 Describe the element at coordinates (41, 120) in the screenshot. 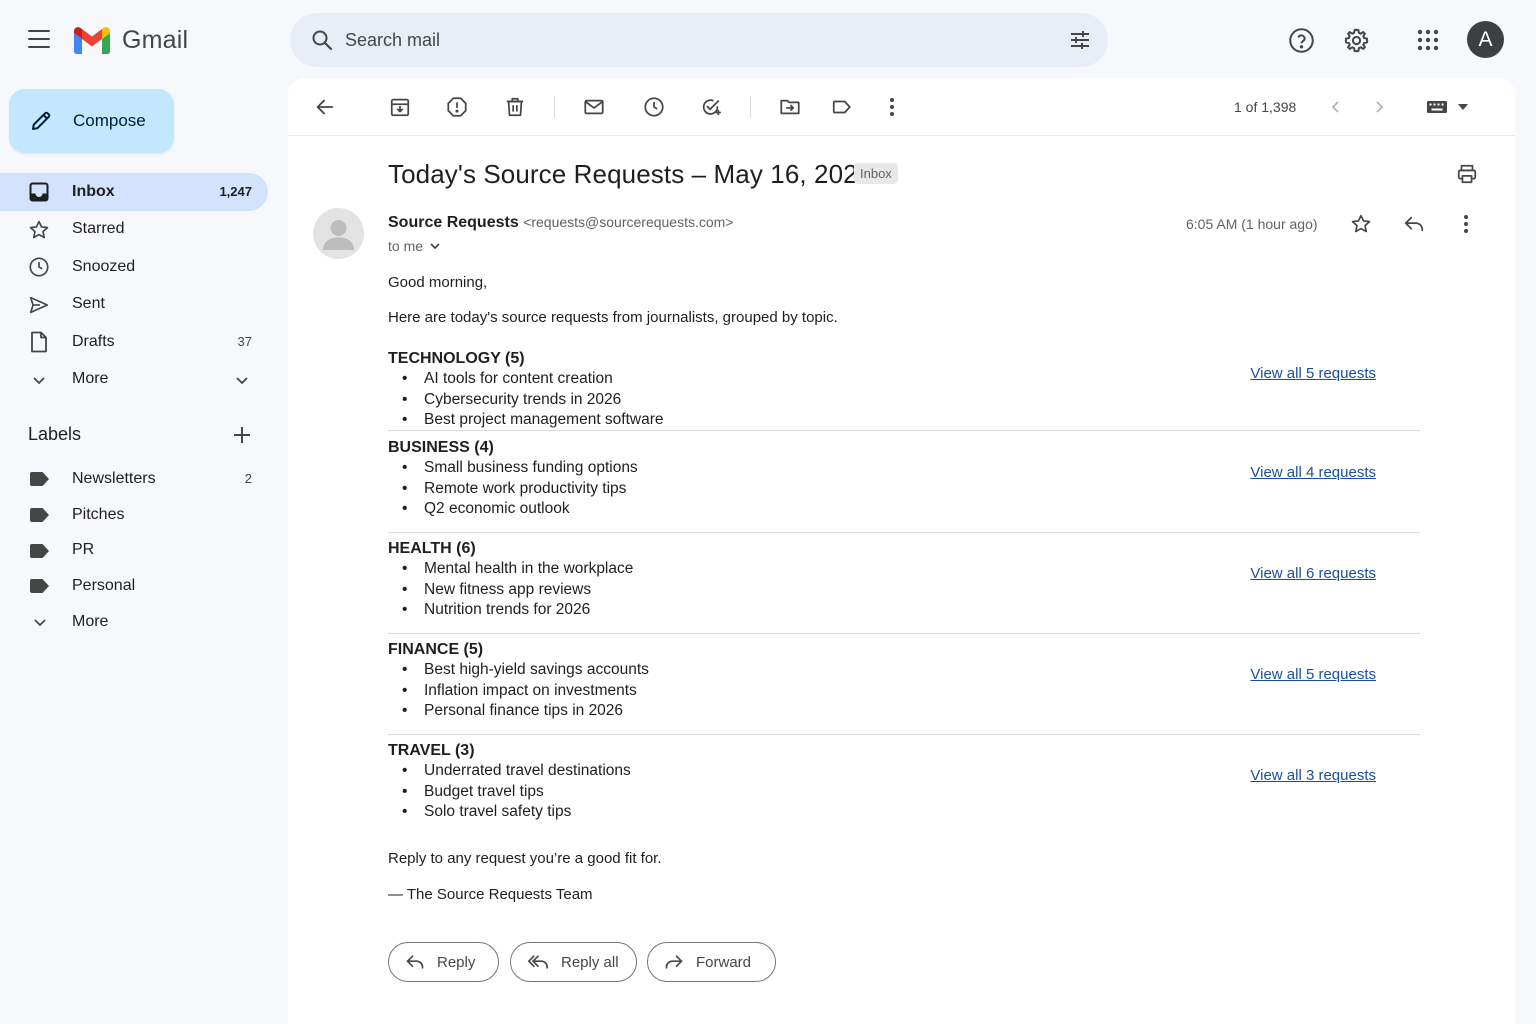

I see `pencil-icon` at that location.